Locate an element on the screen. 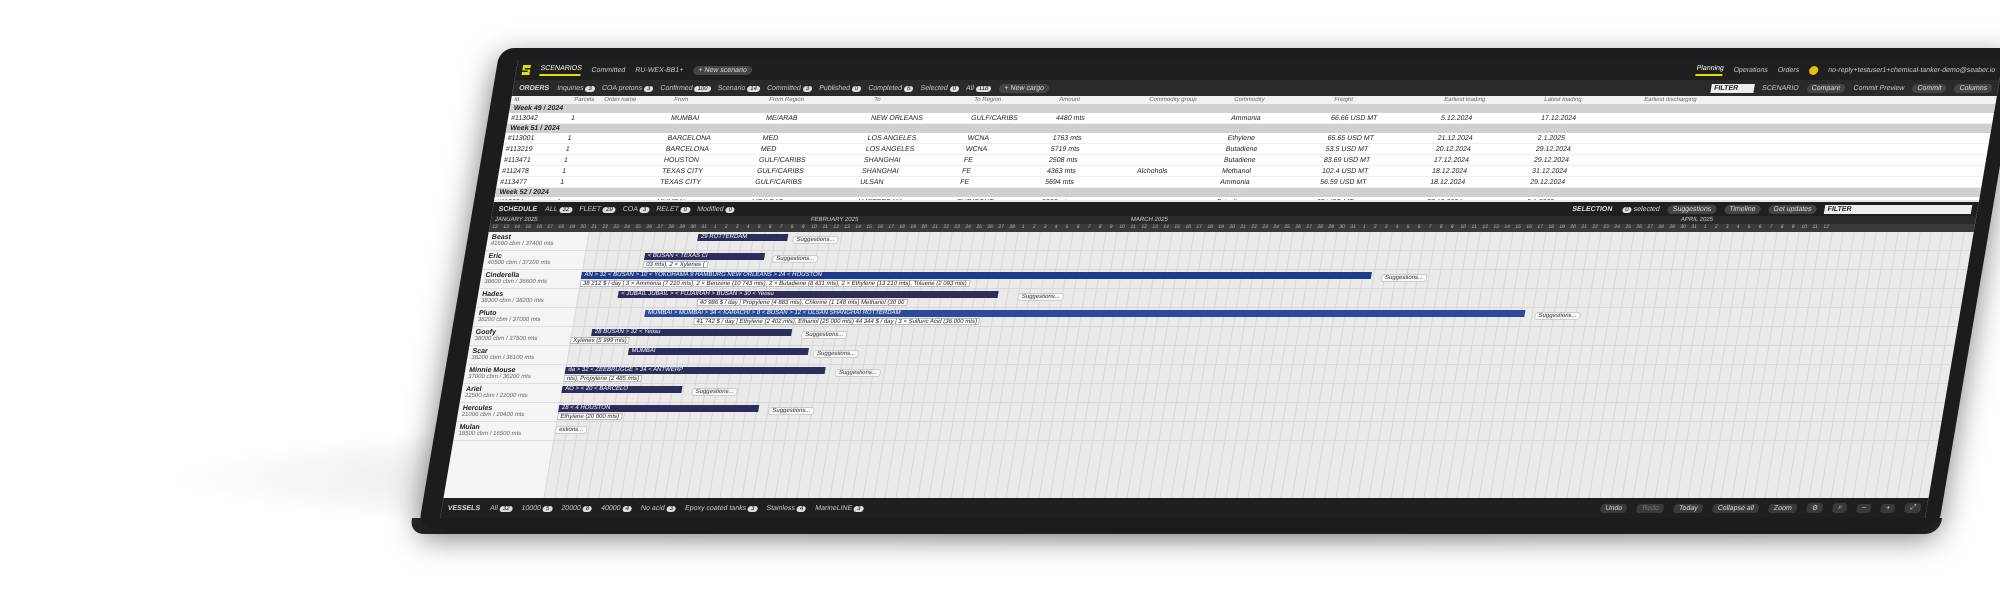  today-button: Today is located at coordinates (1688, 508).